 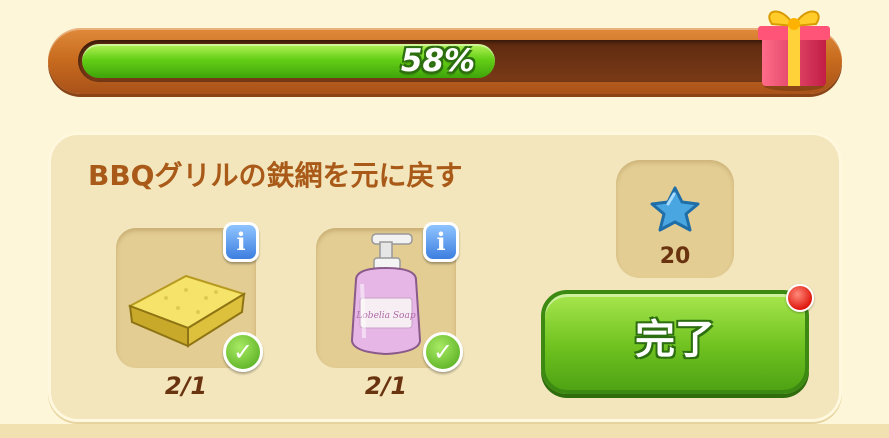 I want to click on progress-bar-frame: 58%, so click(x=445, y=61).